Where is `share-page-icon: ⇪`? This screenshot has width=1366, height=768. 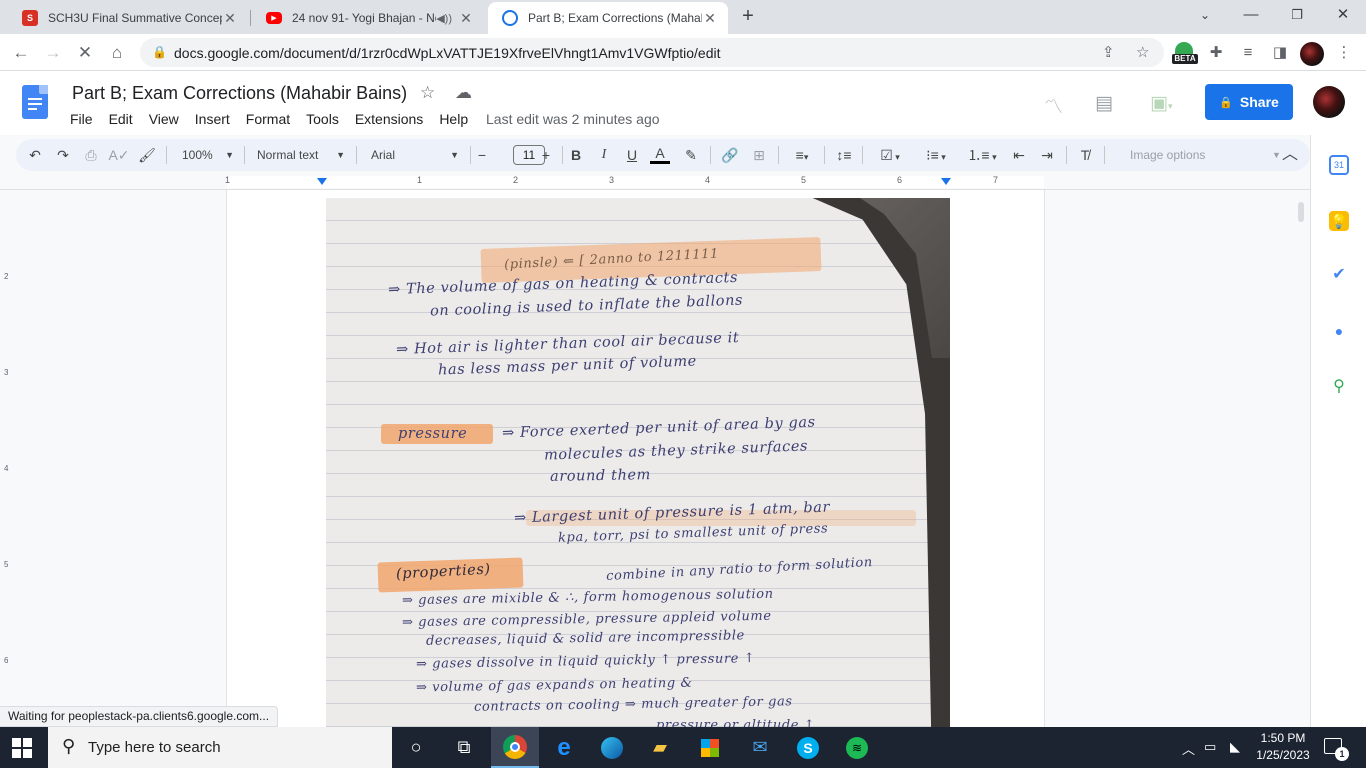 share-page-icon: ⇪ is located at coordinates (1108, 52).